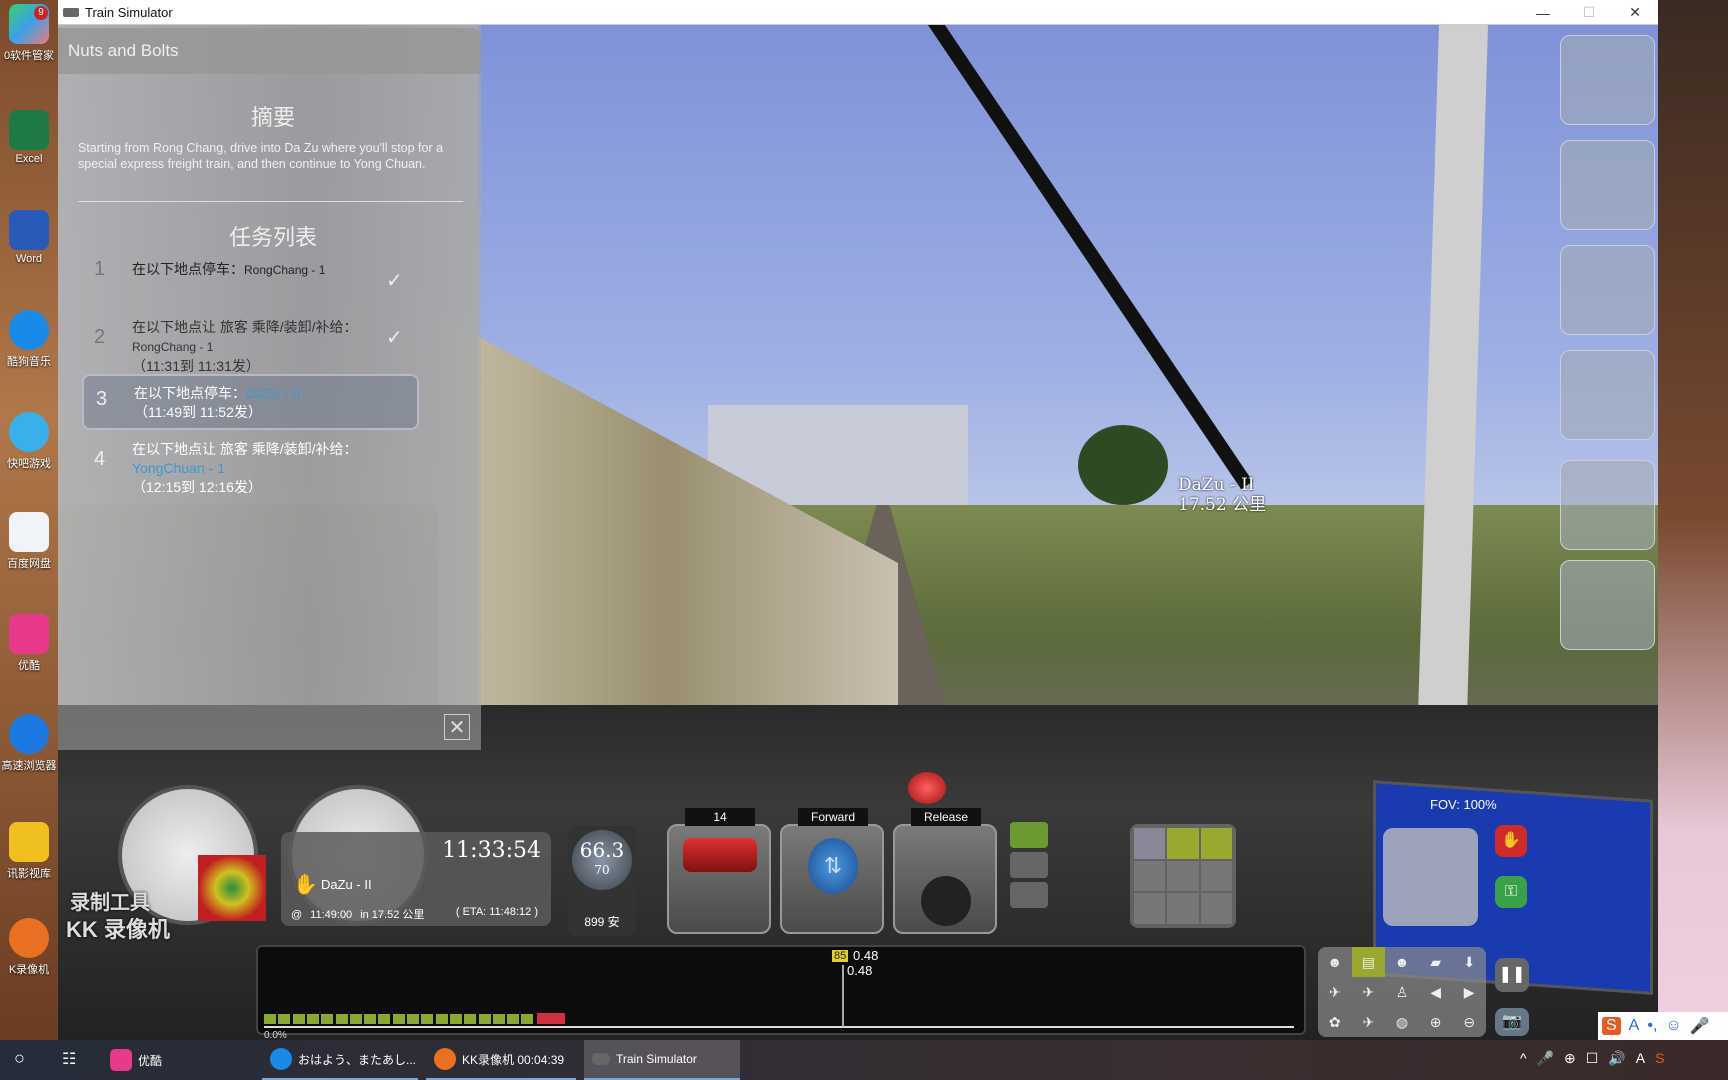 The width and height of the screenshot is (1728, 1080). I want to click on throttle-lever: 14, so click(719, 871).